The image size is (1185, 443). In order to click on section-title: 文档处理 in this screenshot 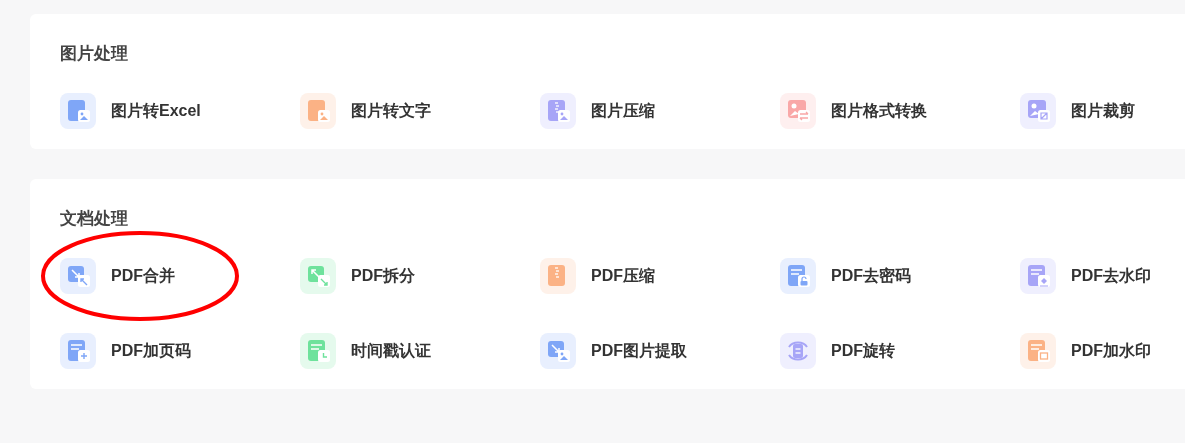, I will do `click(94, 219)`.